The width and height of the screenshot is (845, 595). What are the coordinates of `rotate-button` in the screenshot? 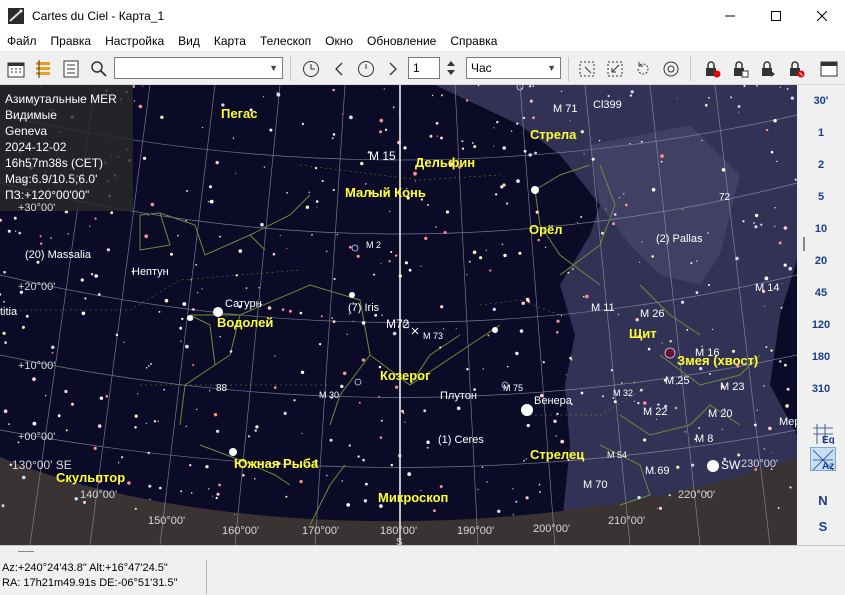 It's located at (643, 69).